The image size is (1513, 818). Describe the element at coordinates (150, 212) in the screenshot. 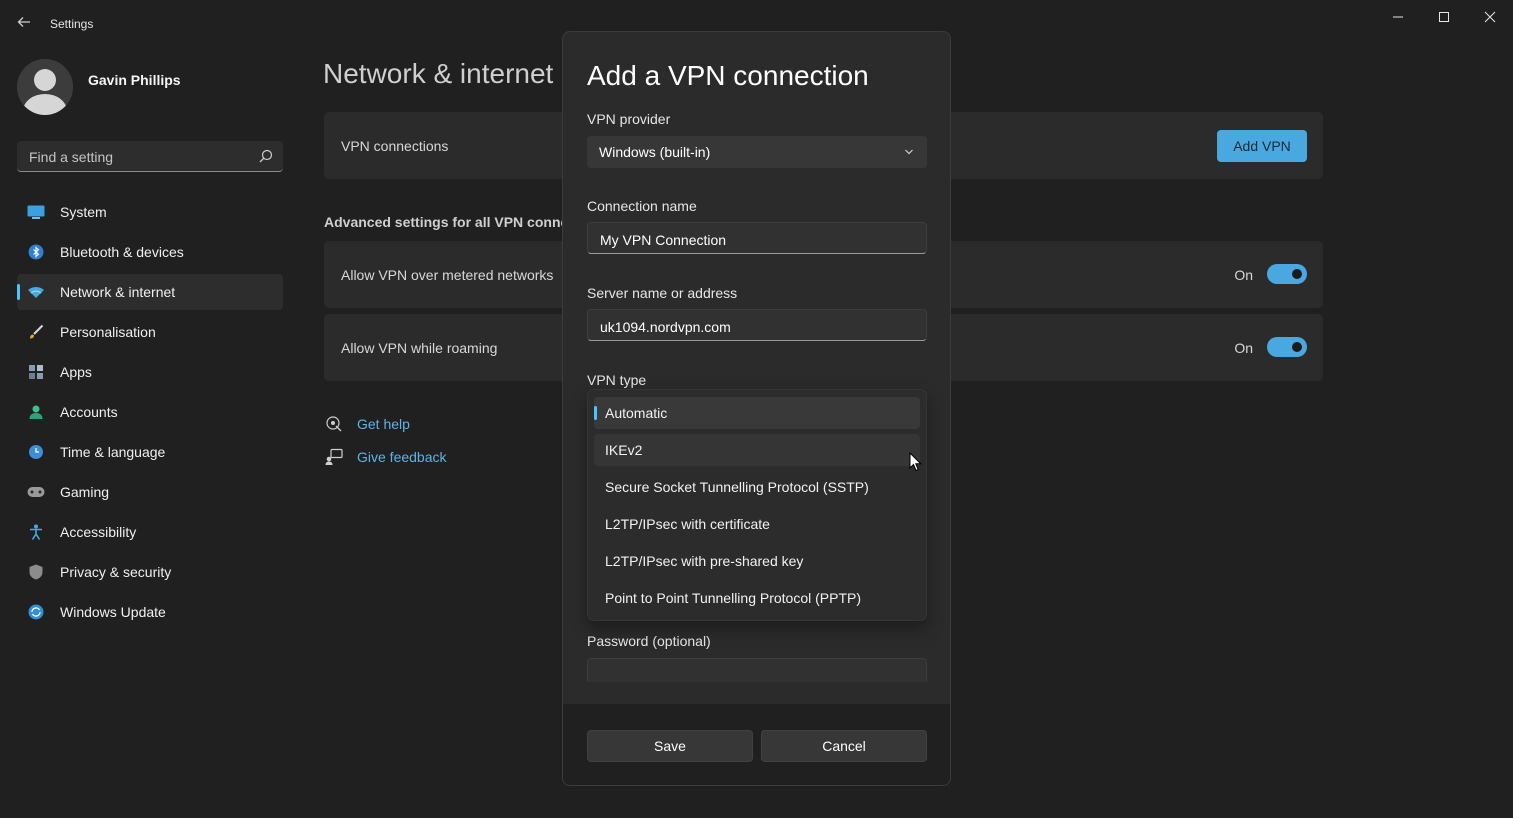

I see `sidebar-item-system: System` at that location.